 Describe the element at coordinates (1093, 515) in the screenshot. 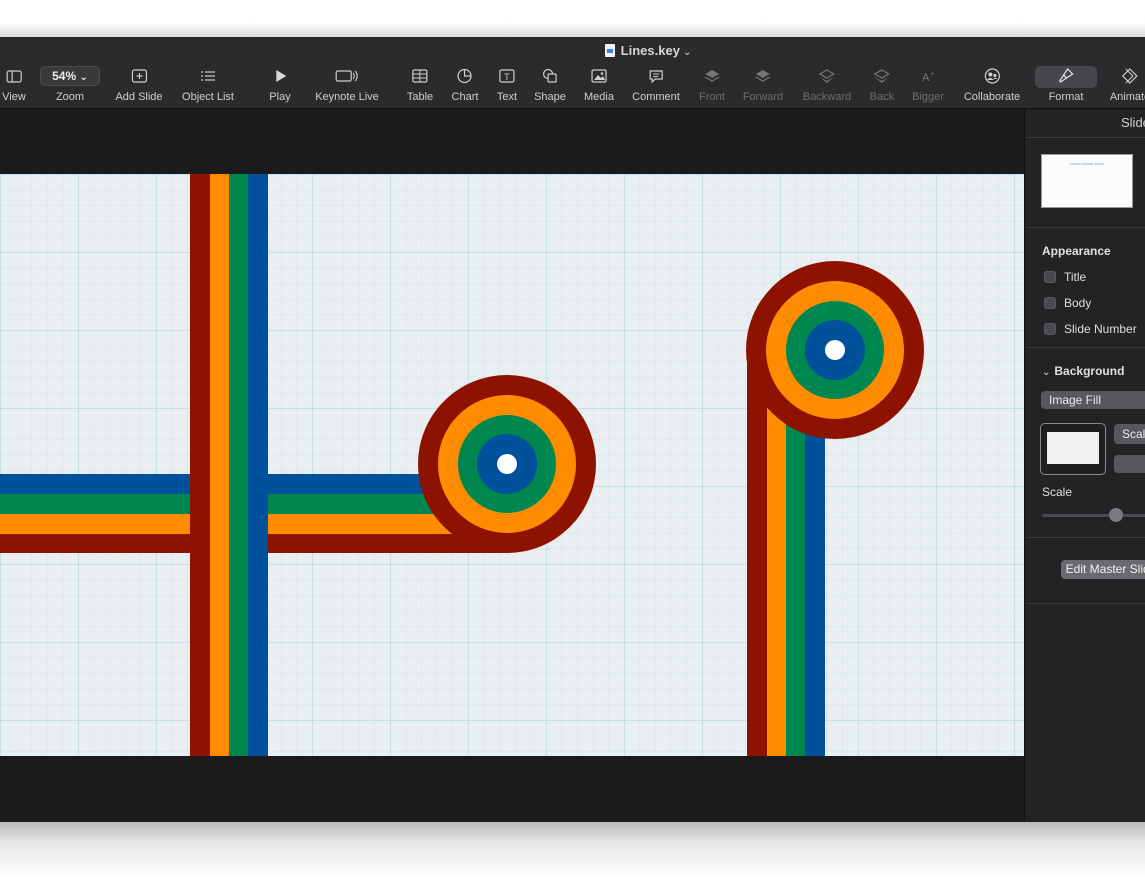

I see `scale-slider-track` at that location.